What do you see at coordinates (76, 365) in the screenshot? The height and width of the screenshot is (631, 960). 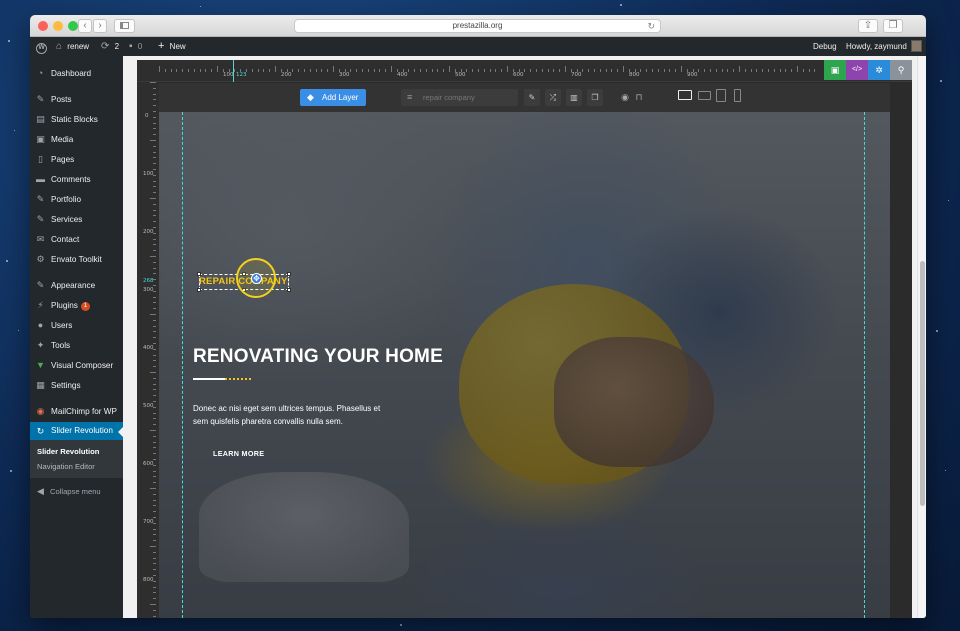 I see `sidebar-item-visual-composer: ▼ Visual Composer` at bounding box center [76, 365].